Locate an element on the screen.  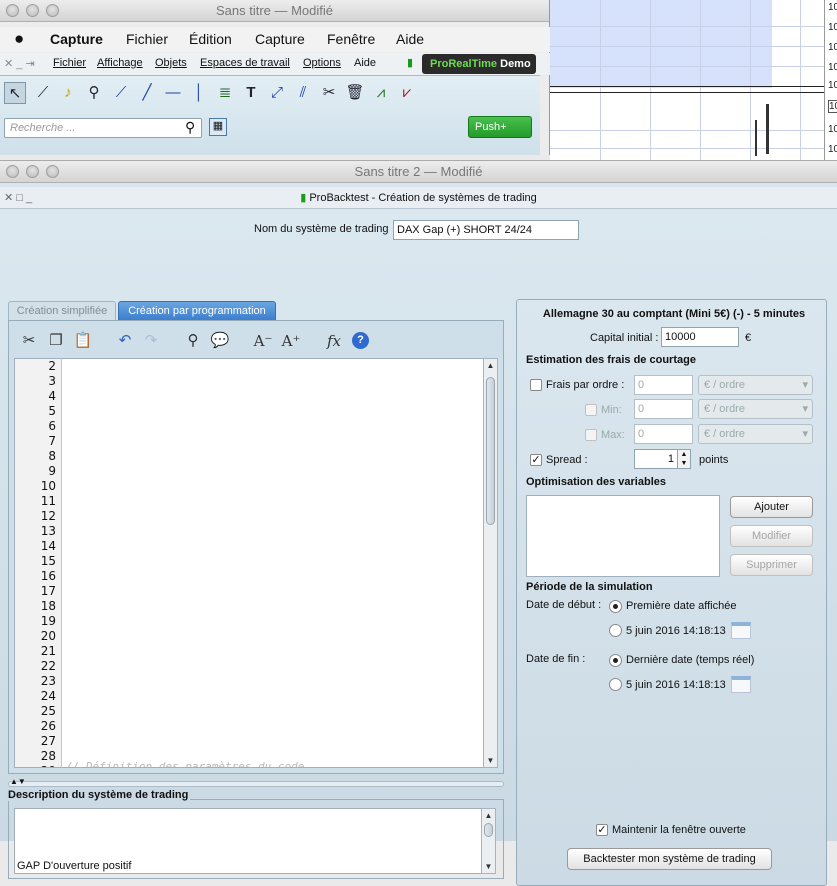
delete-variable-button: Supprimer is located at coordinates (771, 565).